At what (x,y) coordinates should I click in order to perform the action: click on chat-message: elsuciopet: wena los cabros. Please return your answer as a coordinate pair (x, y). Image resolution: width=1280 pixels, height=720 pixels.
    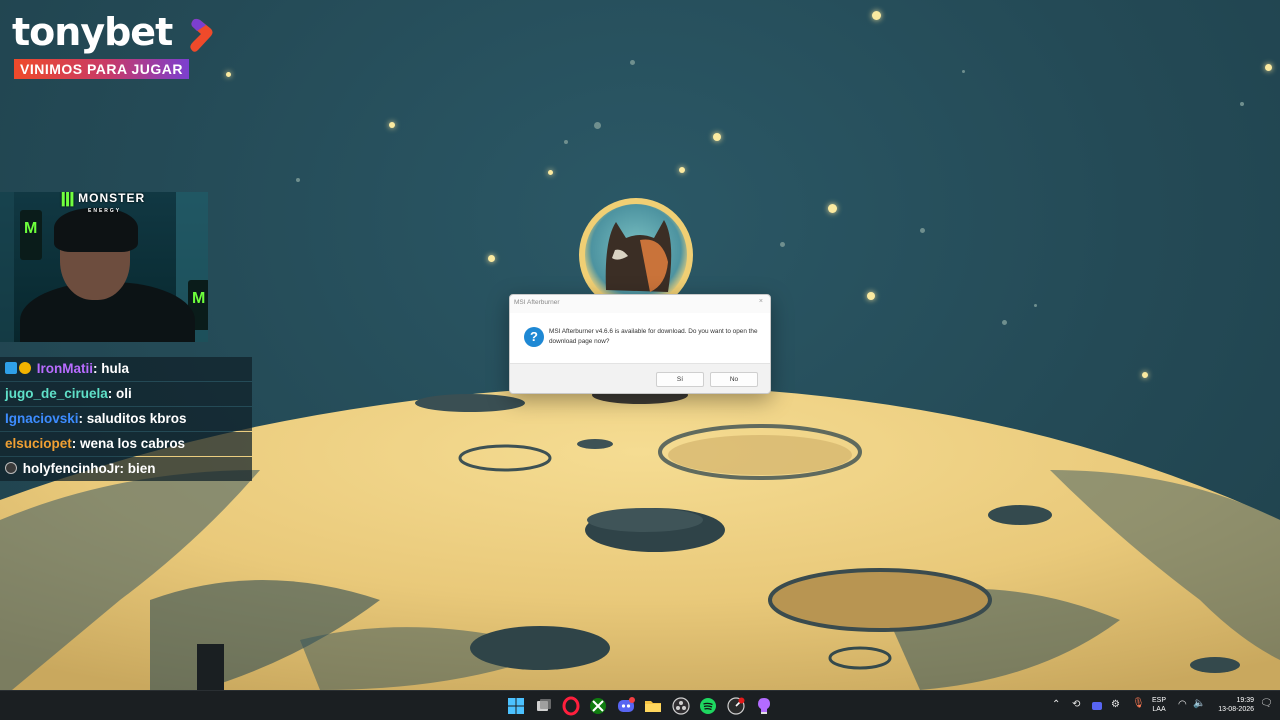
    Looking at the image, I should click on (126, 444).